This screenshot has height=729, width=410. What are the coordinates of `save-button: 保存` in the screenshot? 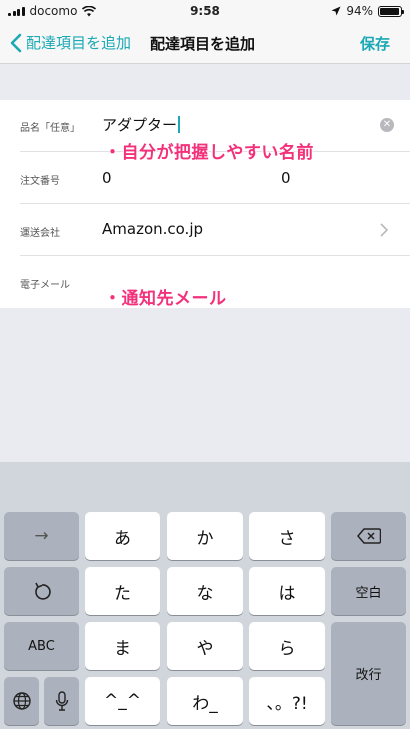 It's located at (375, 43).